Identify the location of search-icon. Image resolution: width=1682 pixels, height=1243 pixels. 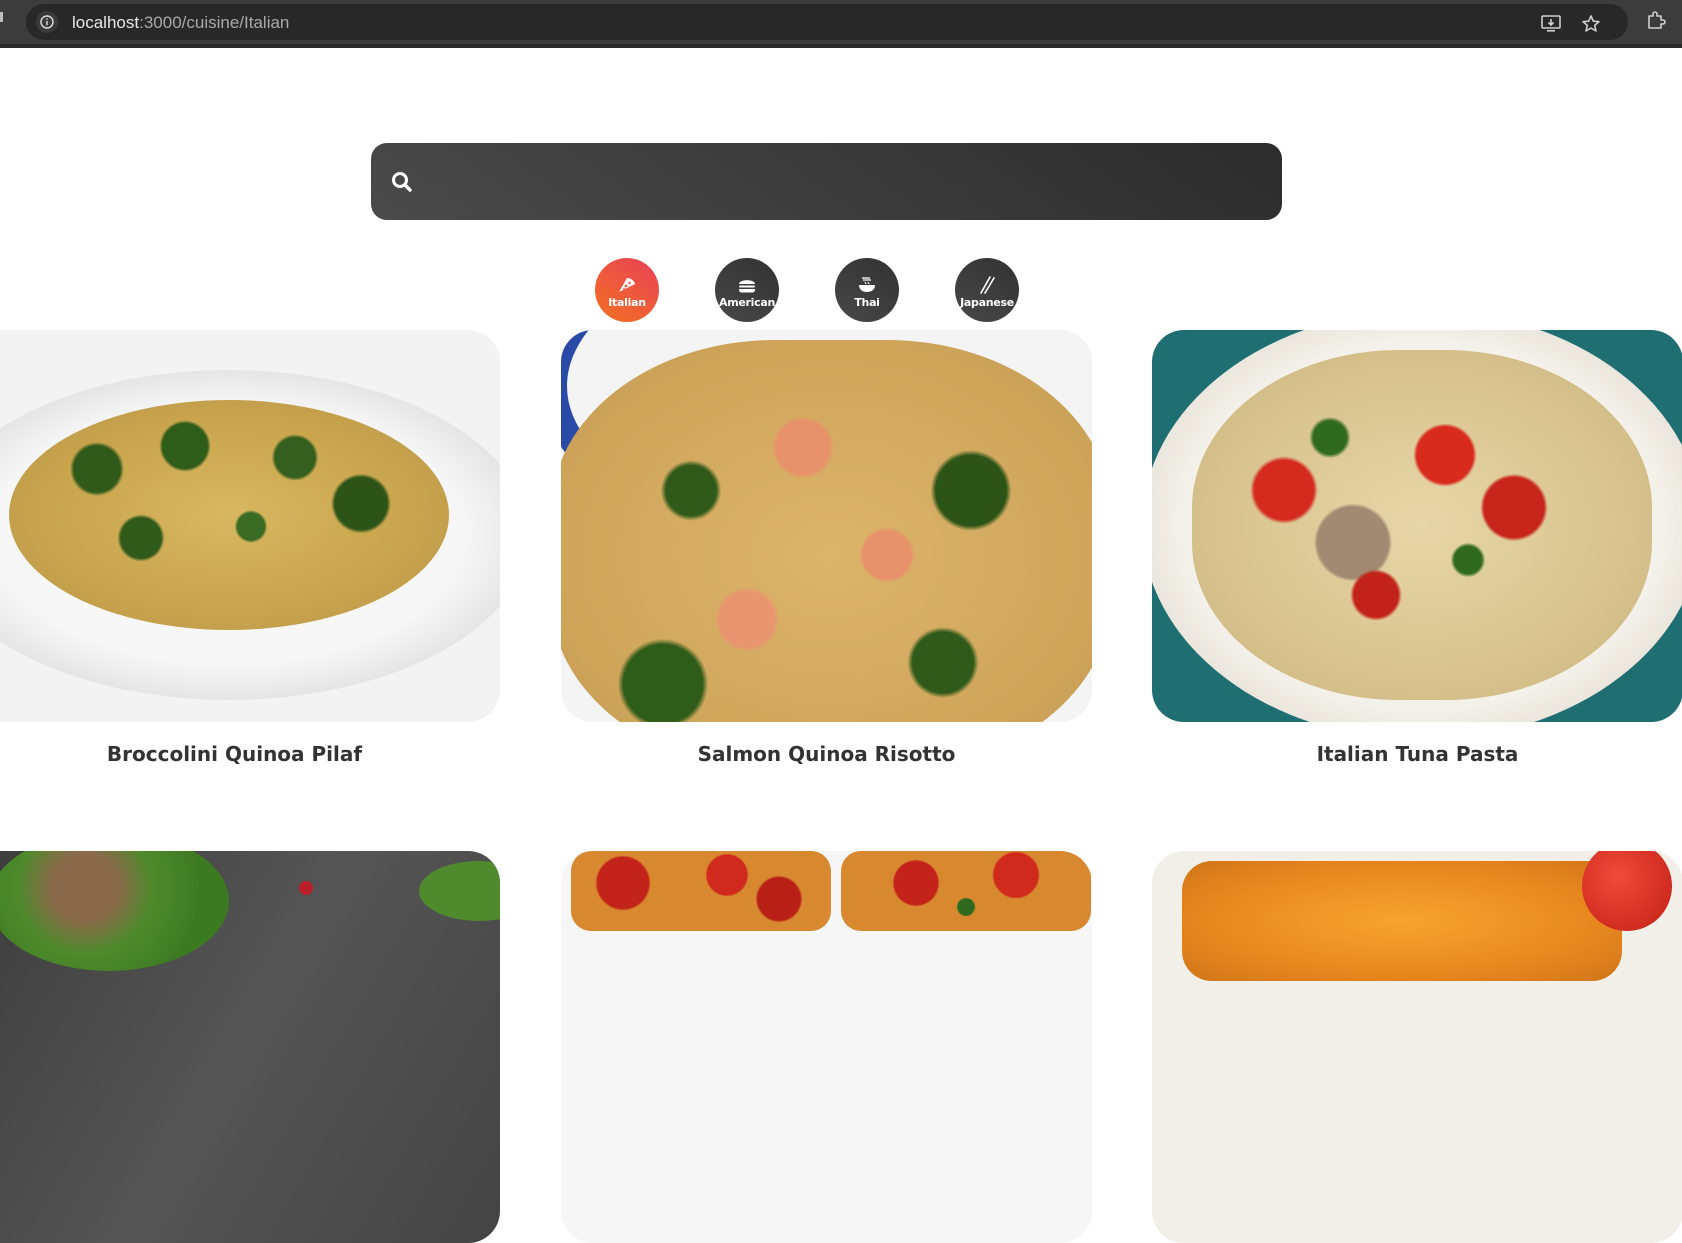
(402, 182).